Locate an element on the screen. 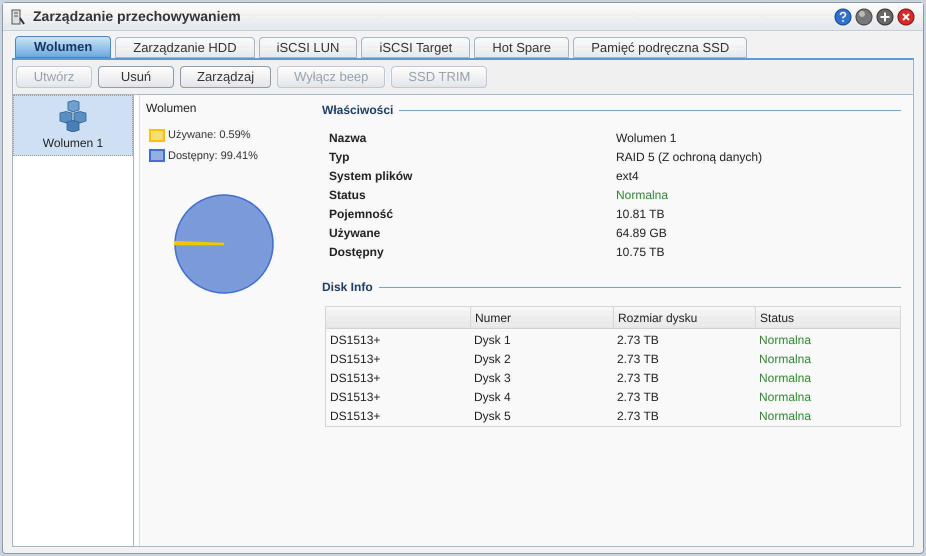 Image resolution: width=926 pixels, height=556 pixels. legend-label: Dostępny: 99.41% is located at coordinates (213, 156).